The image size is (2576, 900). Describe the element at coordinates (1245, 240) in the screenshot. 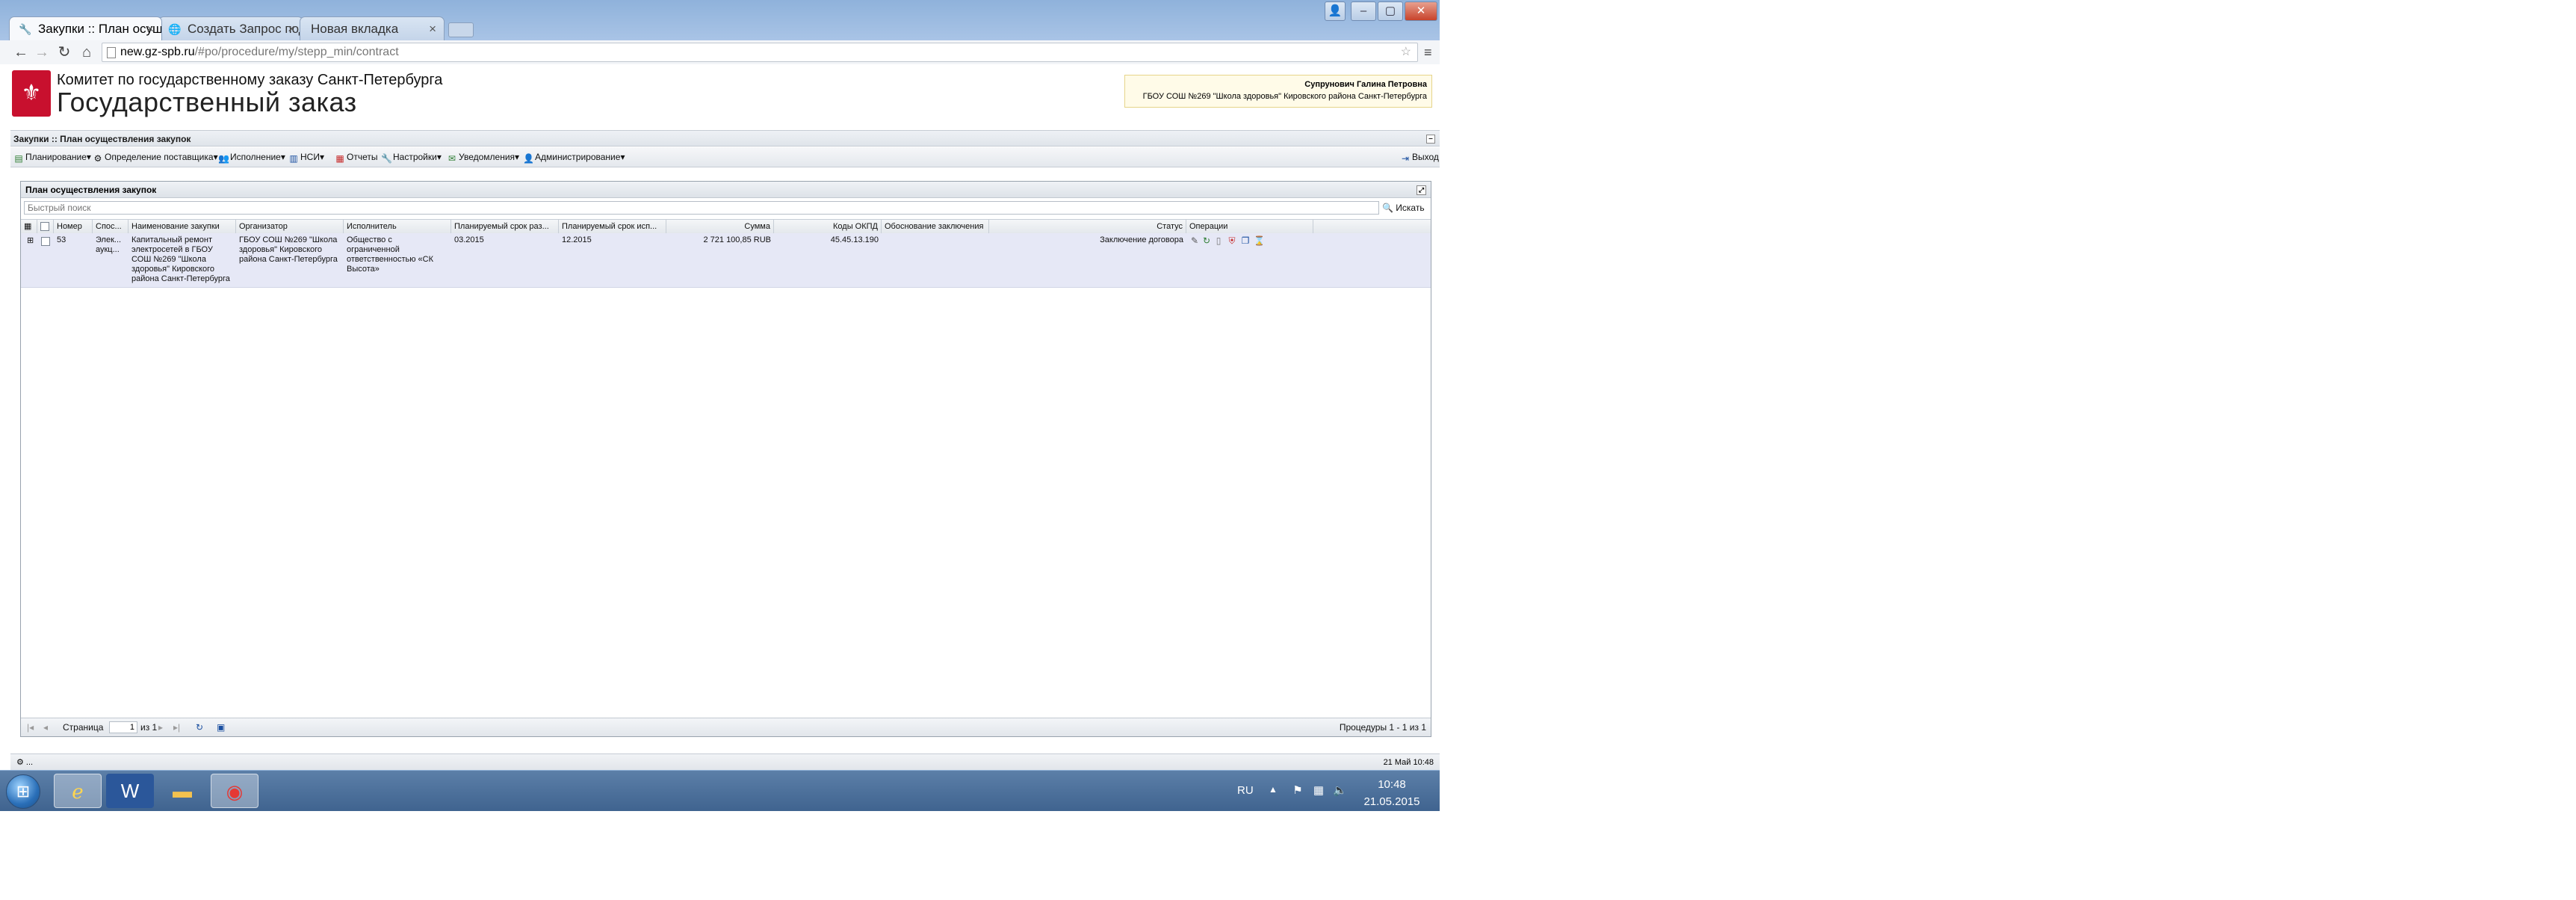

I see `copy-icon: ❐` at that location.